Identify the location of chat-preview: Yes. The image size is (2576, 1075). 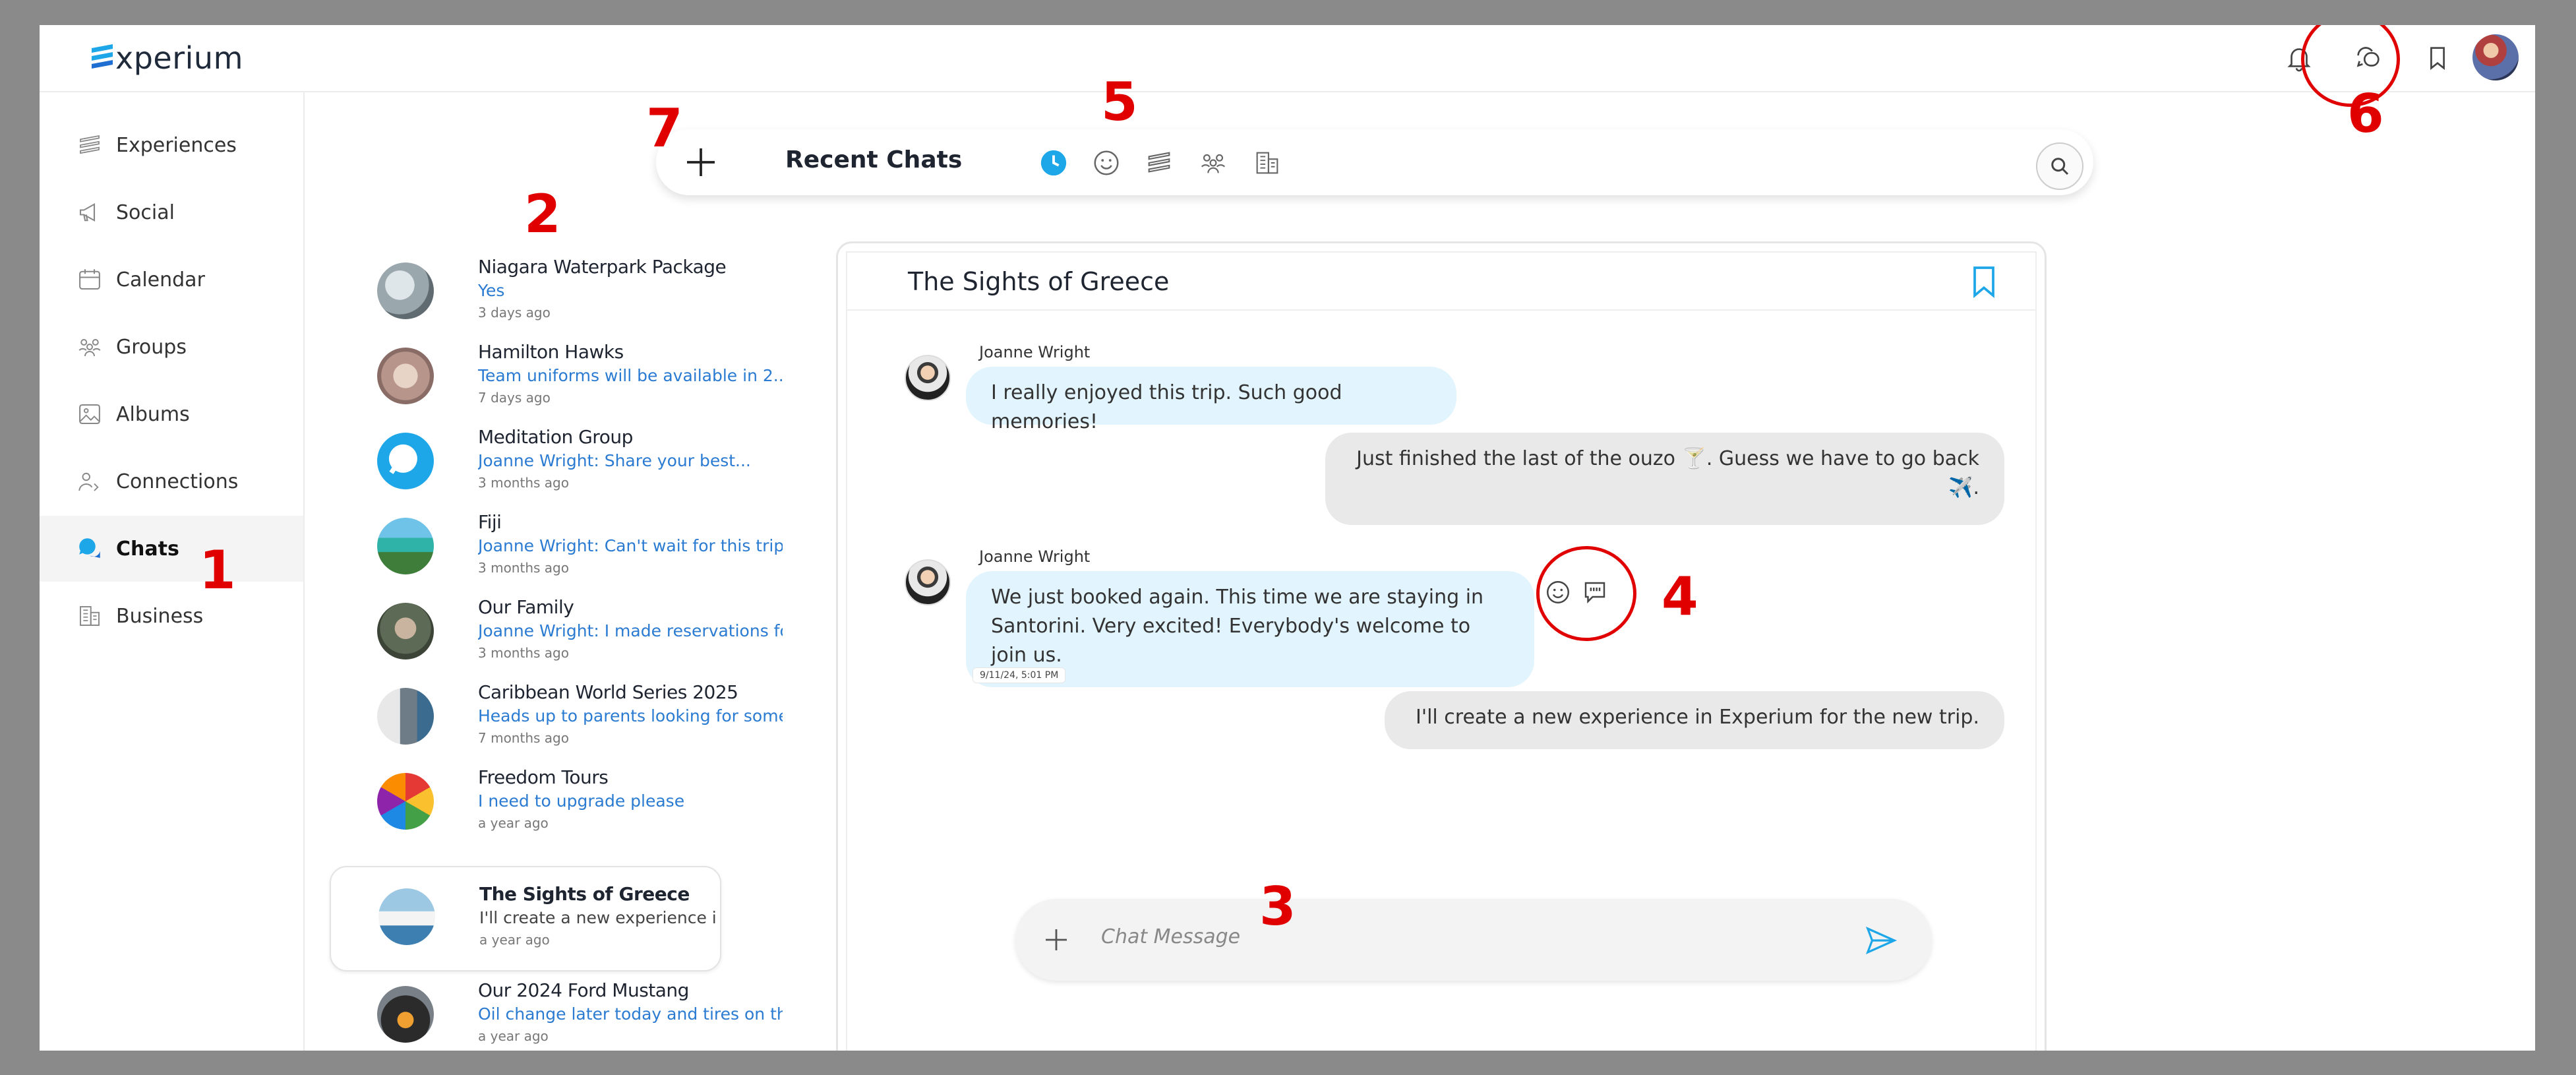
(492, 290).